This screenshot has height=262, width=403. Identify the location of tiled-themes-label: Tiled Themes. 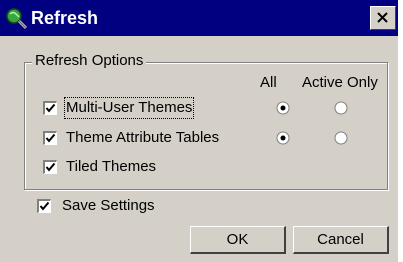
(111, 167).